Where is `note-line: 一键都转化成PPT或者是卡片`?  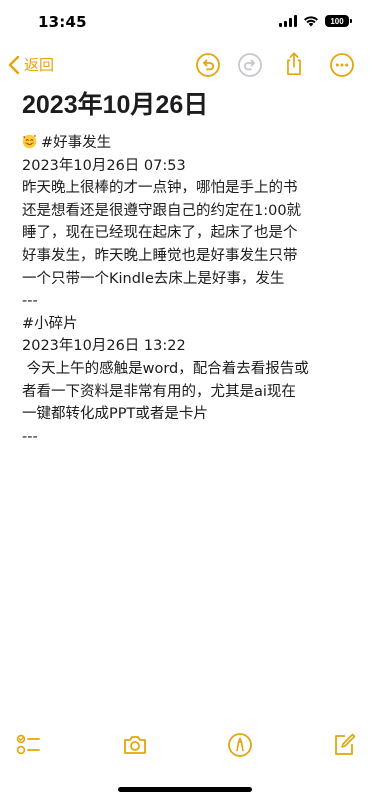
note-line: 一键都转化成PPT或者是卡片 is located at coordinates (115, 414).